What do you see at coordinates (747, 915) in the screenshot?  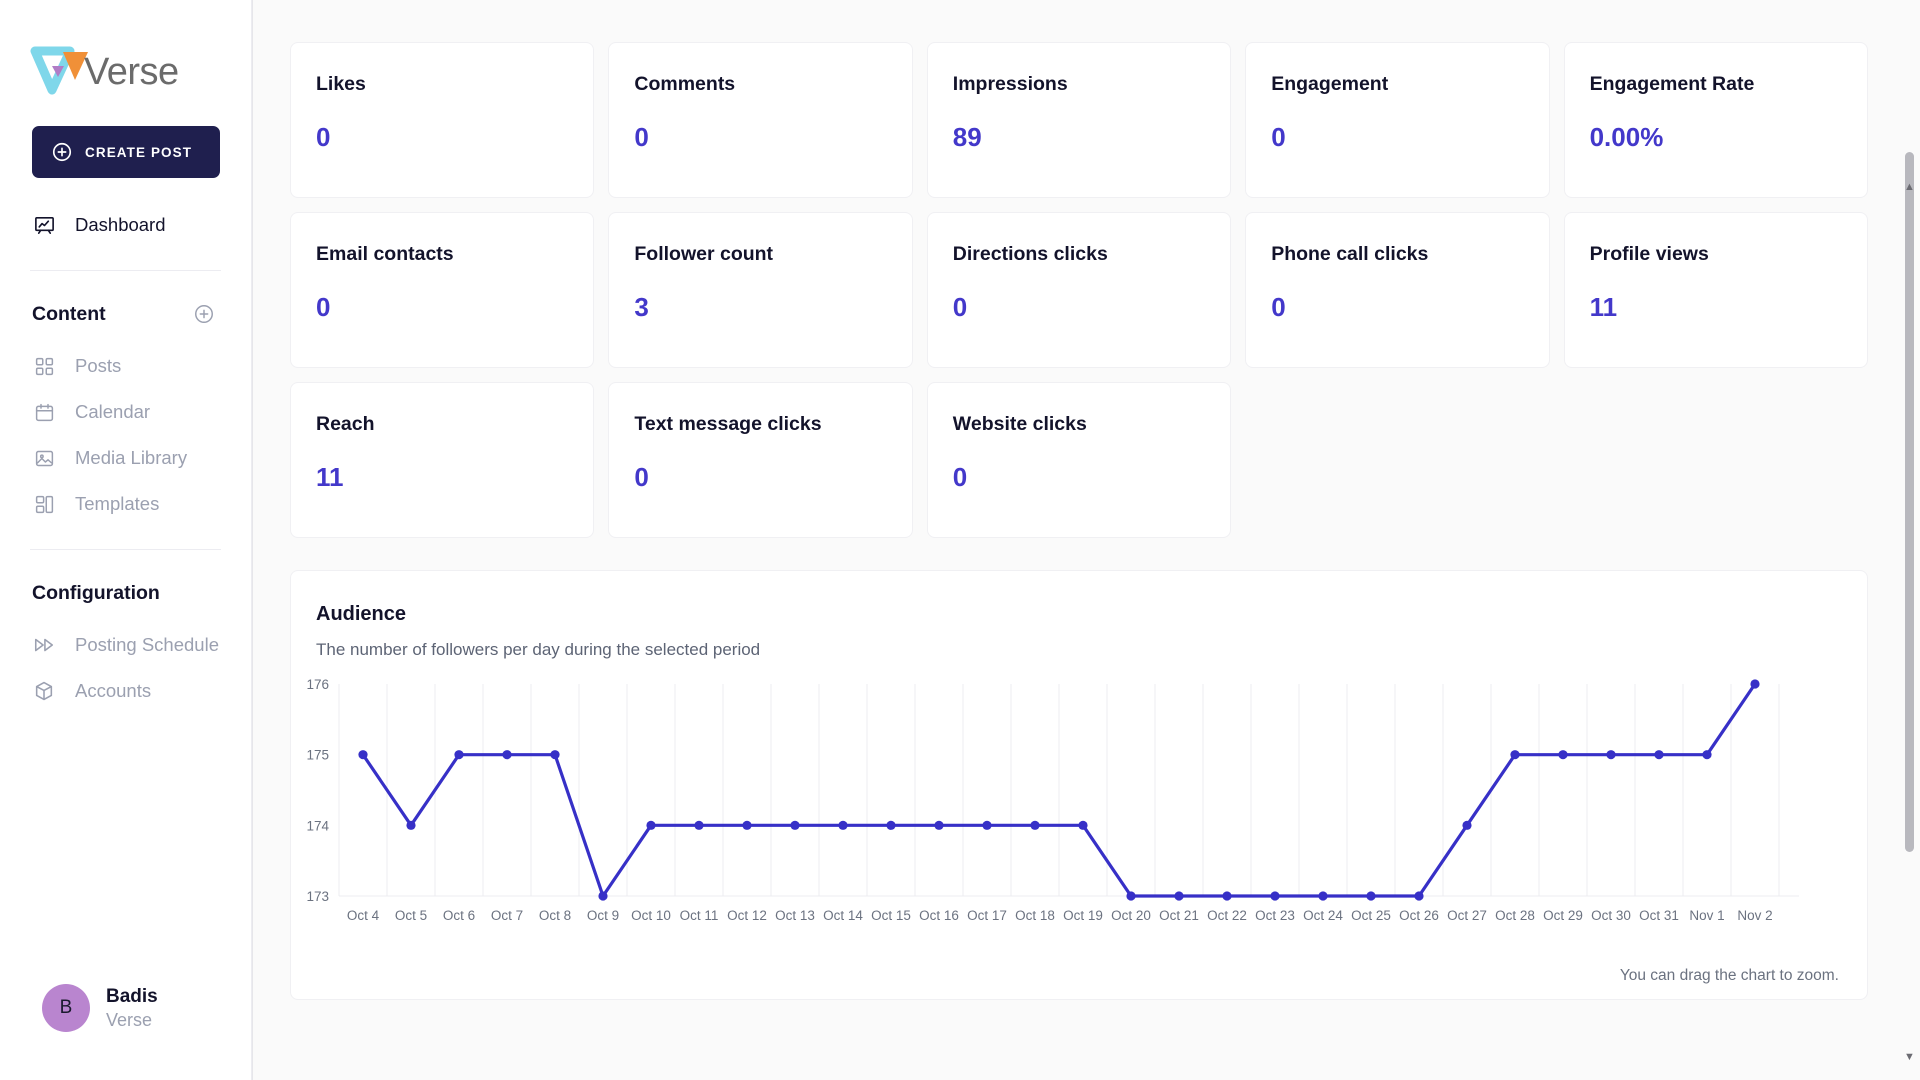 I see `x-axis-tick-label: Oct 12` at bounding box center [747, 915].